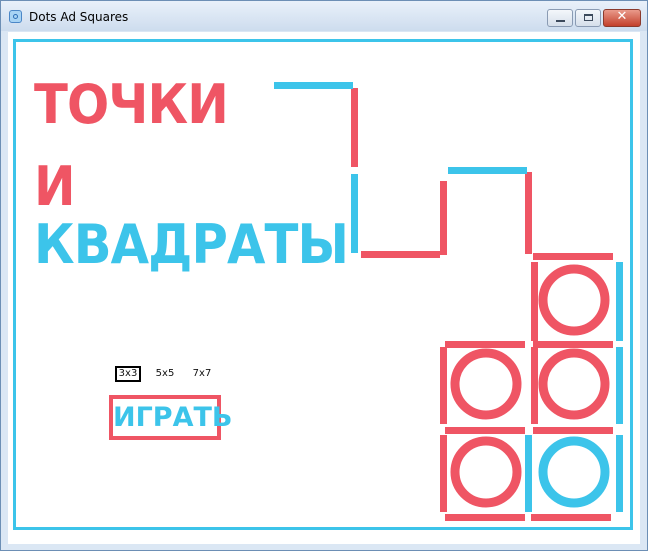 Image resolution: width=648 pixels, height=551 pixels. Describe the element at coordinates (170, 417) in the screenshot. I see `play-button: ИГРАТЬ` at that location.